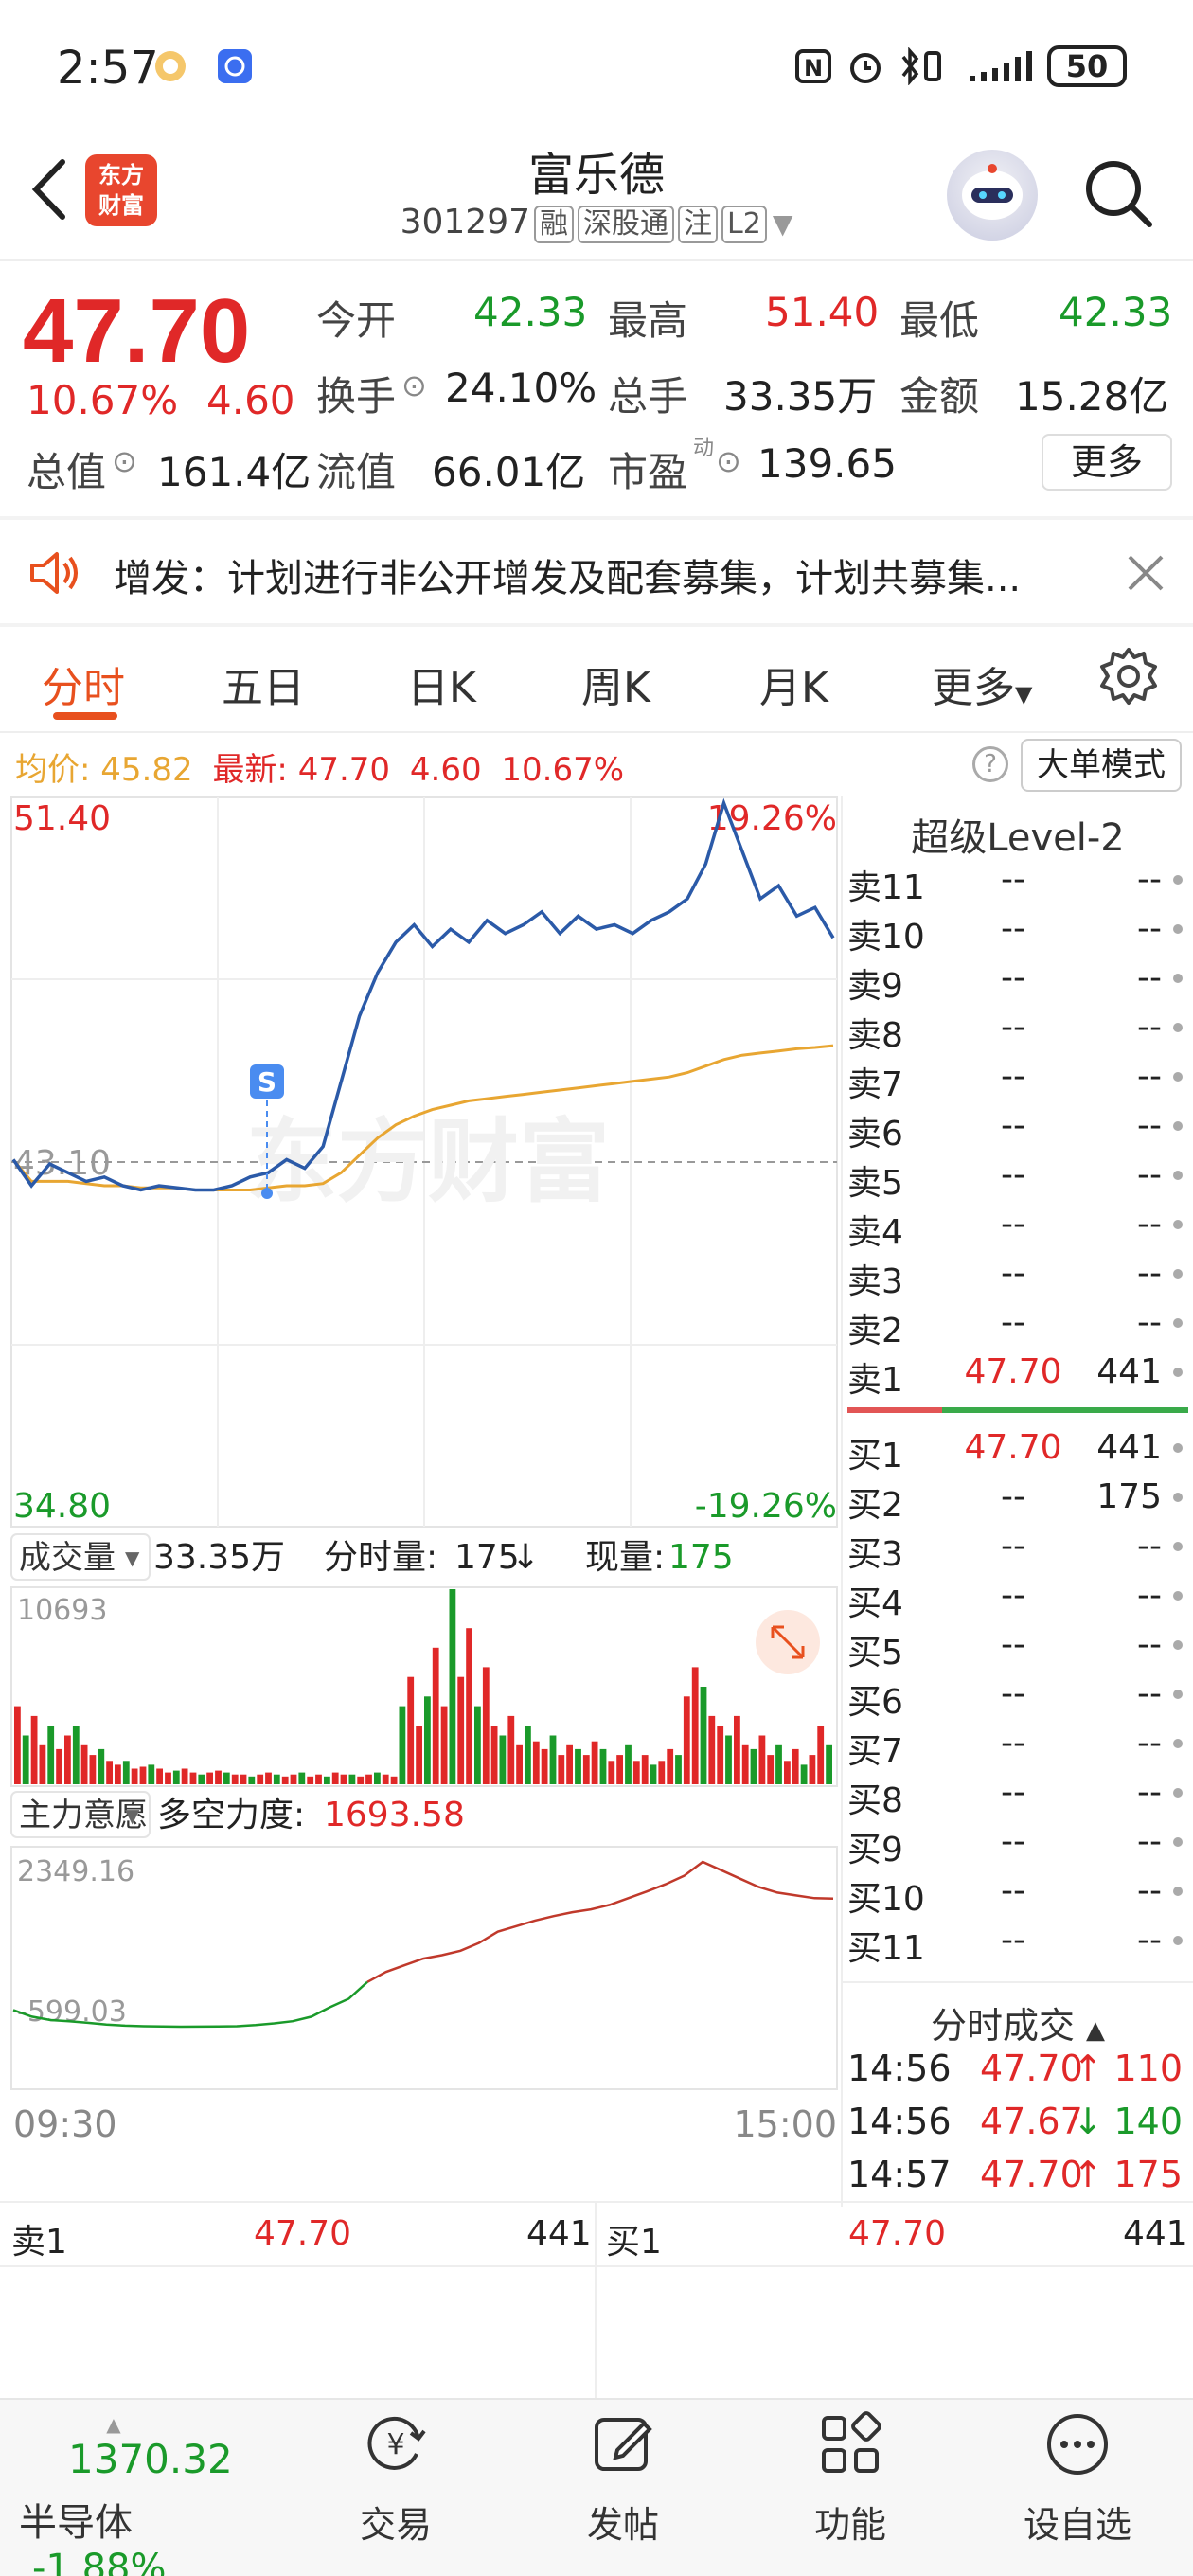  I want to click on bid-row: 买11 -- --, so click(1017, 1945).